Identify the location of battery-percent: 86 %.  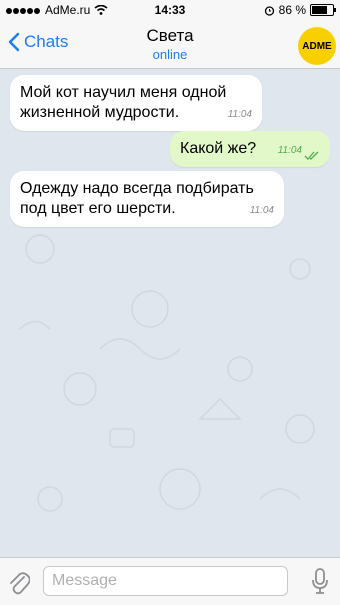
(292, 10).